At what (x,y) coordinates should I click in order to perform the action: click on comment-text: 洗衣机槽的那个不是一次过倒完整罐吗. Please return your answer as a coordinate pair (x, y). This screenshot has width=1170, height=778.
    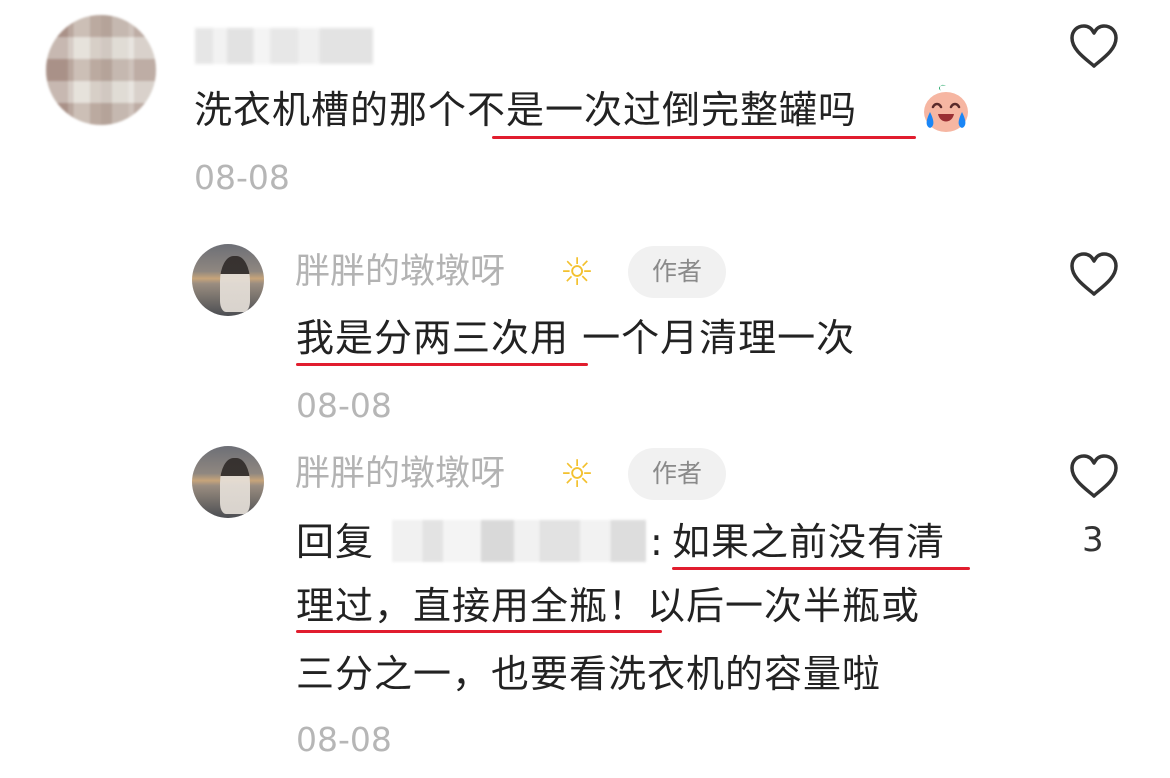
    Looking at the image, I should click on (525, 110).